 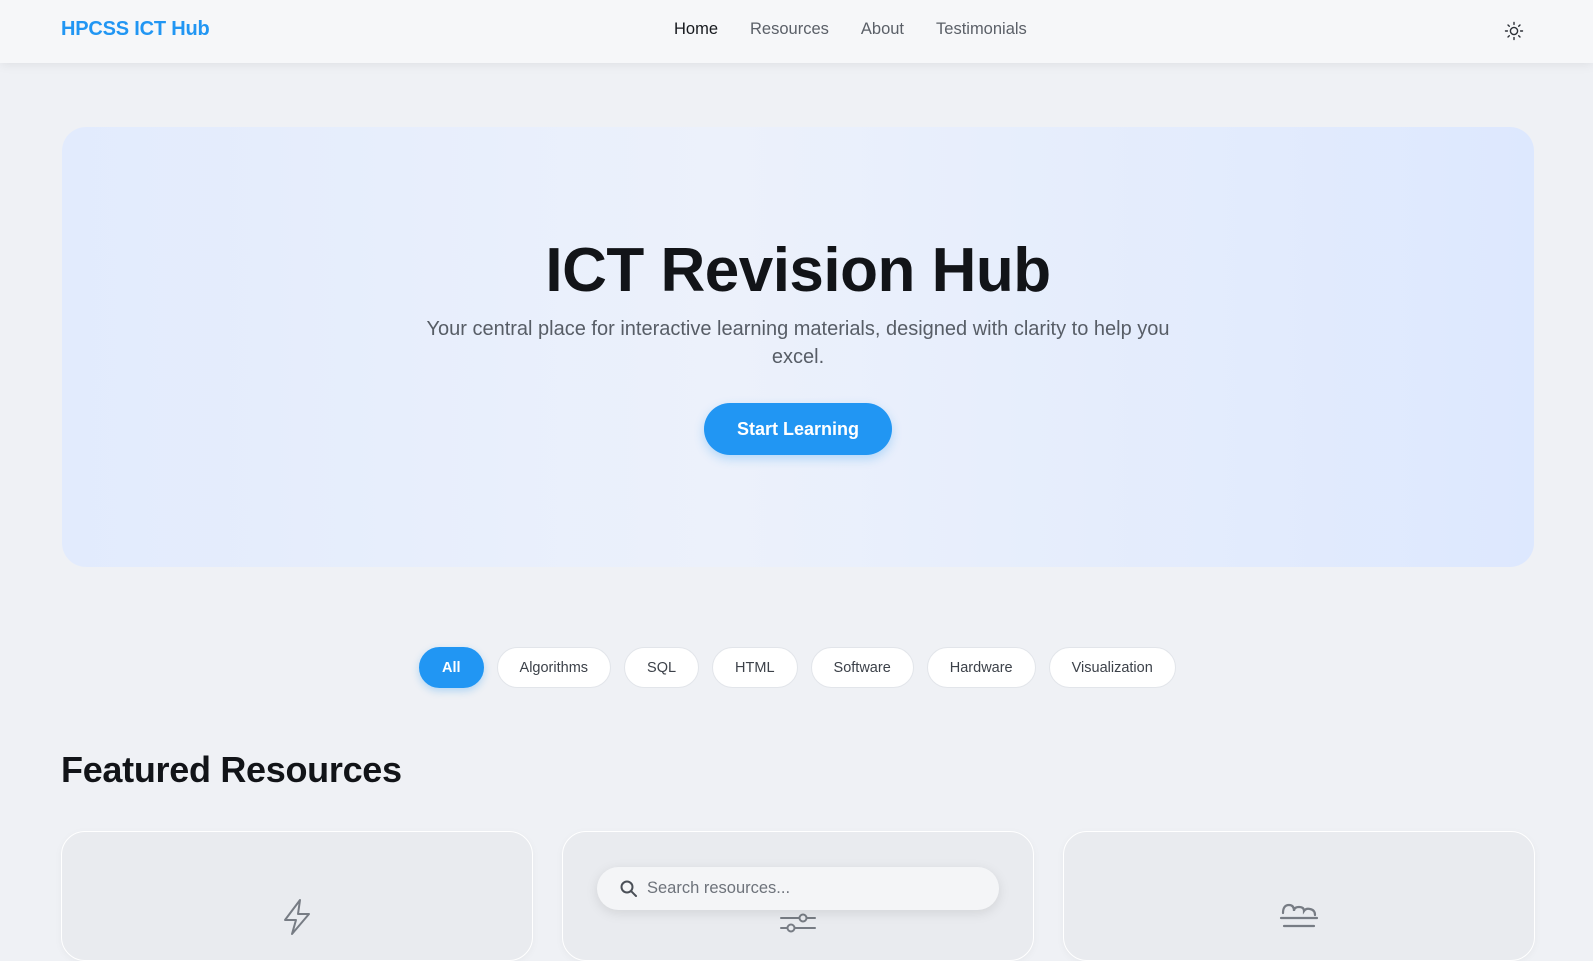 I want to click on nav-link-about: About, so click(x=882, y=29).